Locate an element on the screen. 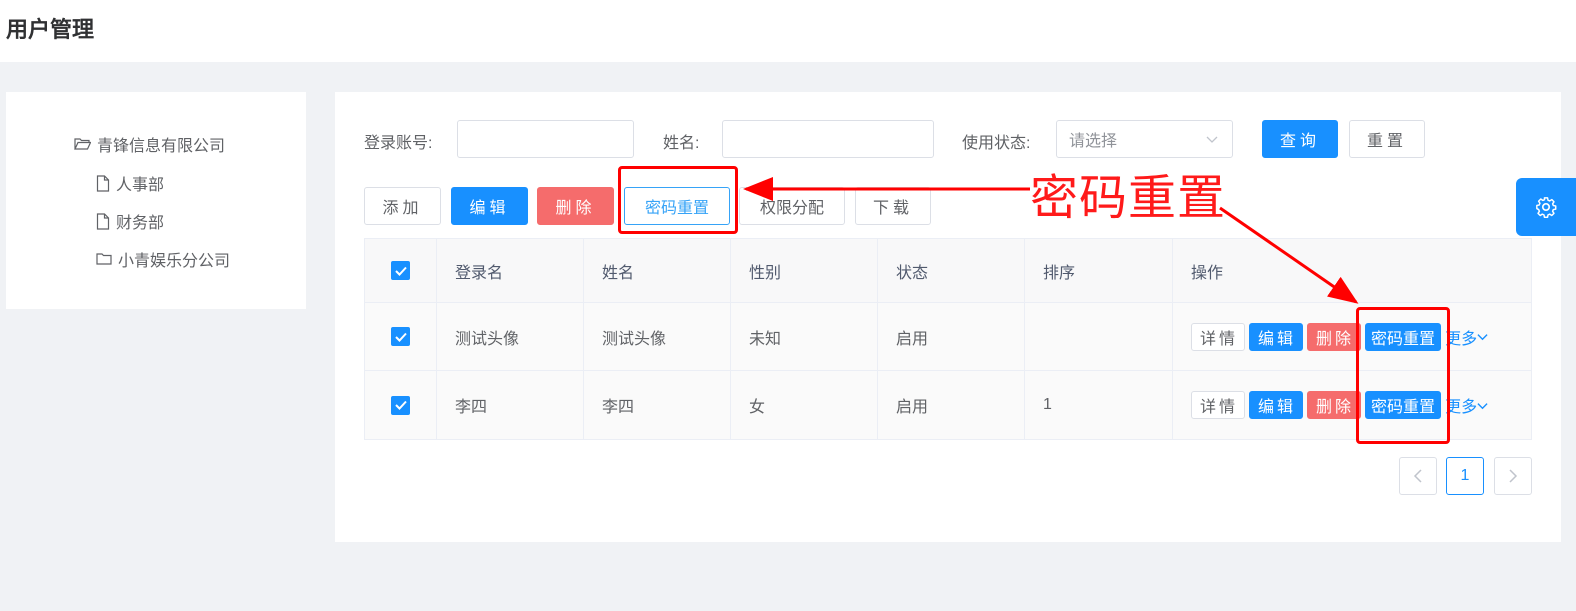 The height and width of the screenshot is (611, 1576). annotation-arrows is located at coordinates (1051, 240).